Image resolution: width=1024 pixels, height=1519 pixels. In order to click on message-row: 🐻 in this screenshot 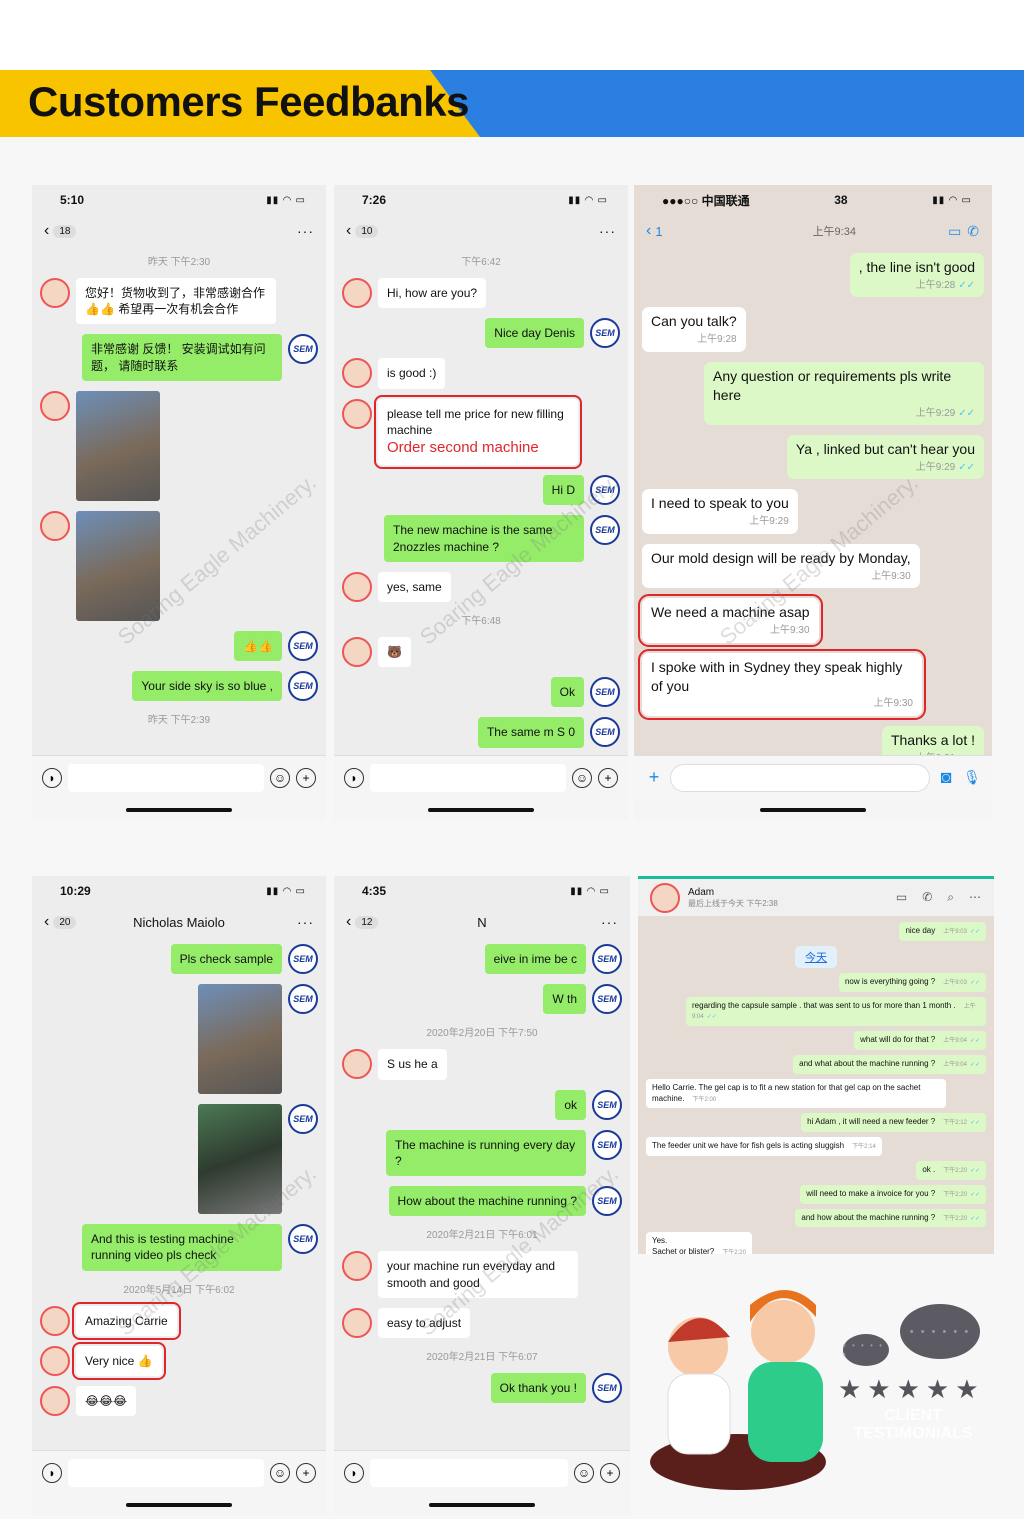, I will do `click(481, 652)`.